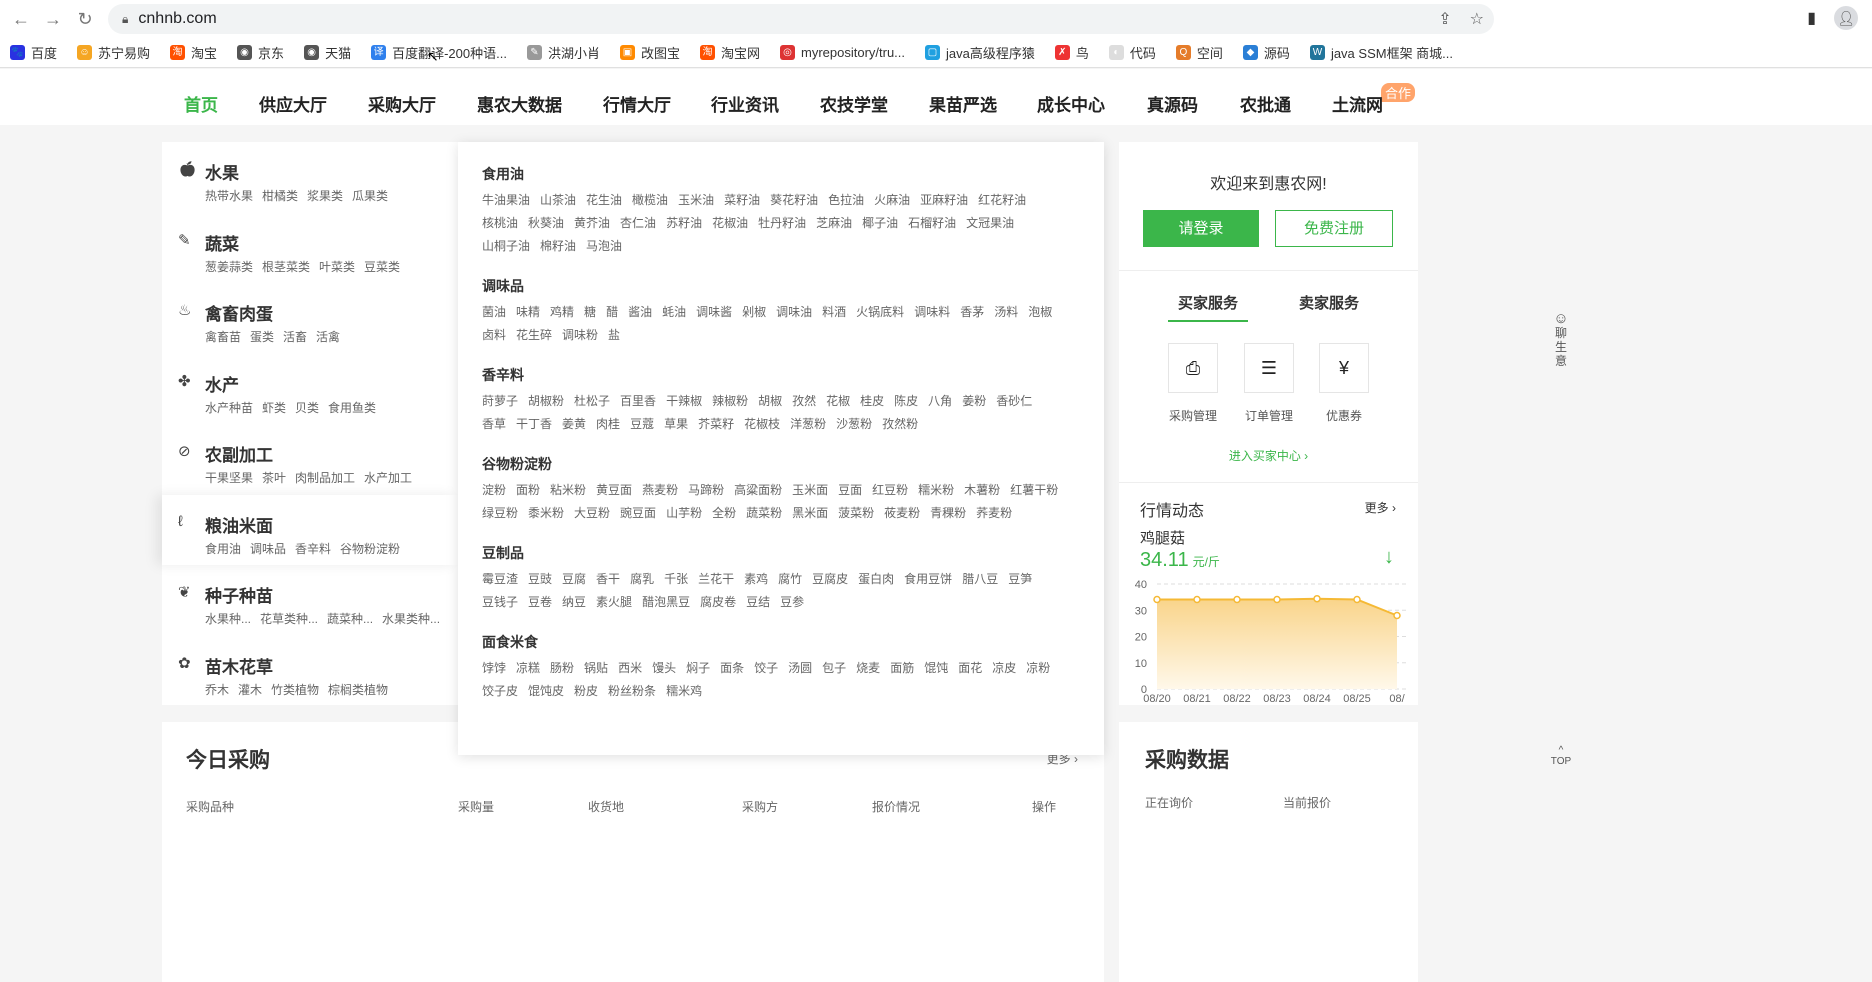 This screenshot has width=1872, height=982. Describe the element at coordinates (608, 579) in the screenshot. I see `dropdown-item-link: 香干` at that location.